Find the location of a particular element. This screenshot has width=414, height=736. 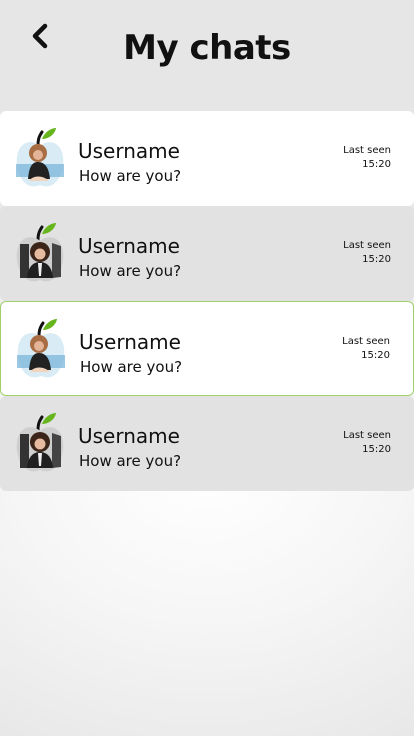

page-title: My chats is located at coordinates (207, 48).